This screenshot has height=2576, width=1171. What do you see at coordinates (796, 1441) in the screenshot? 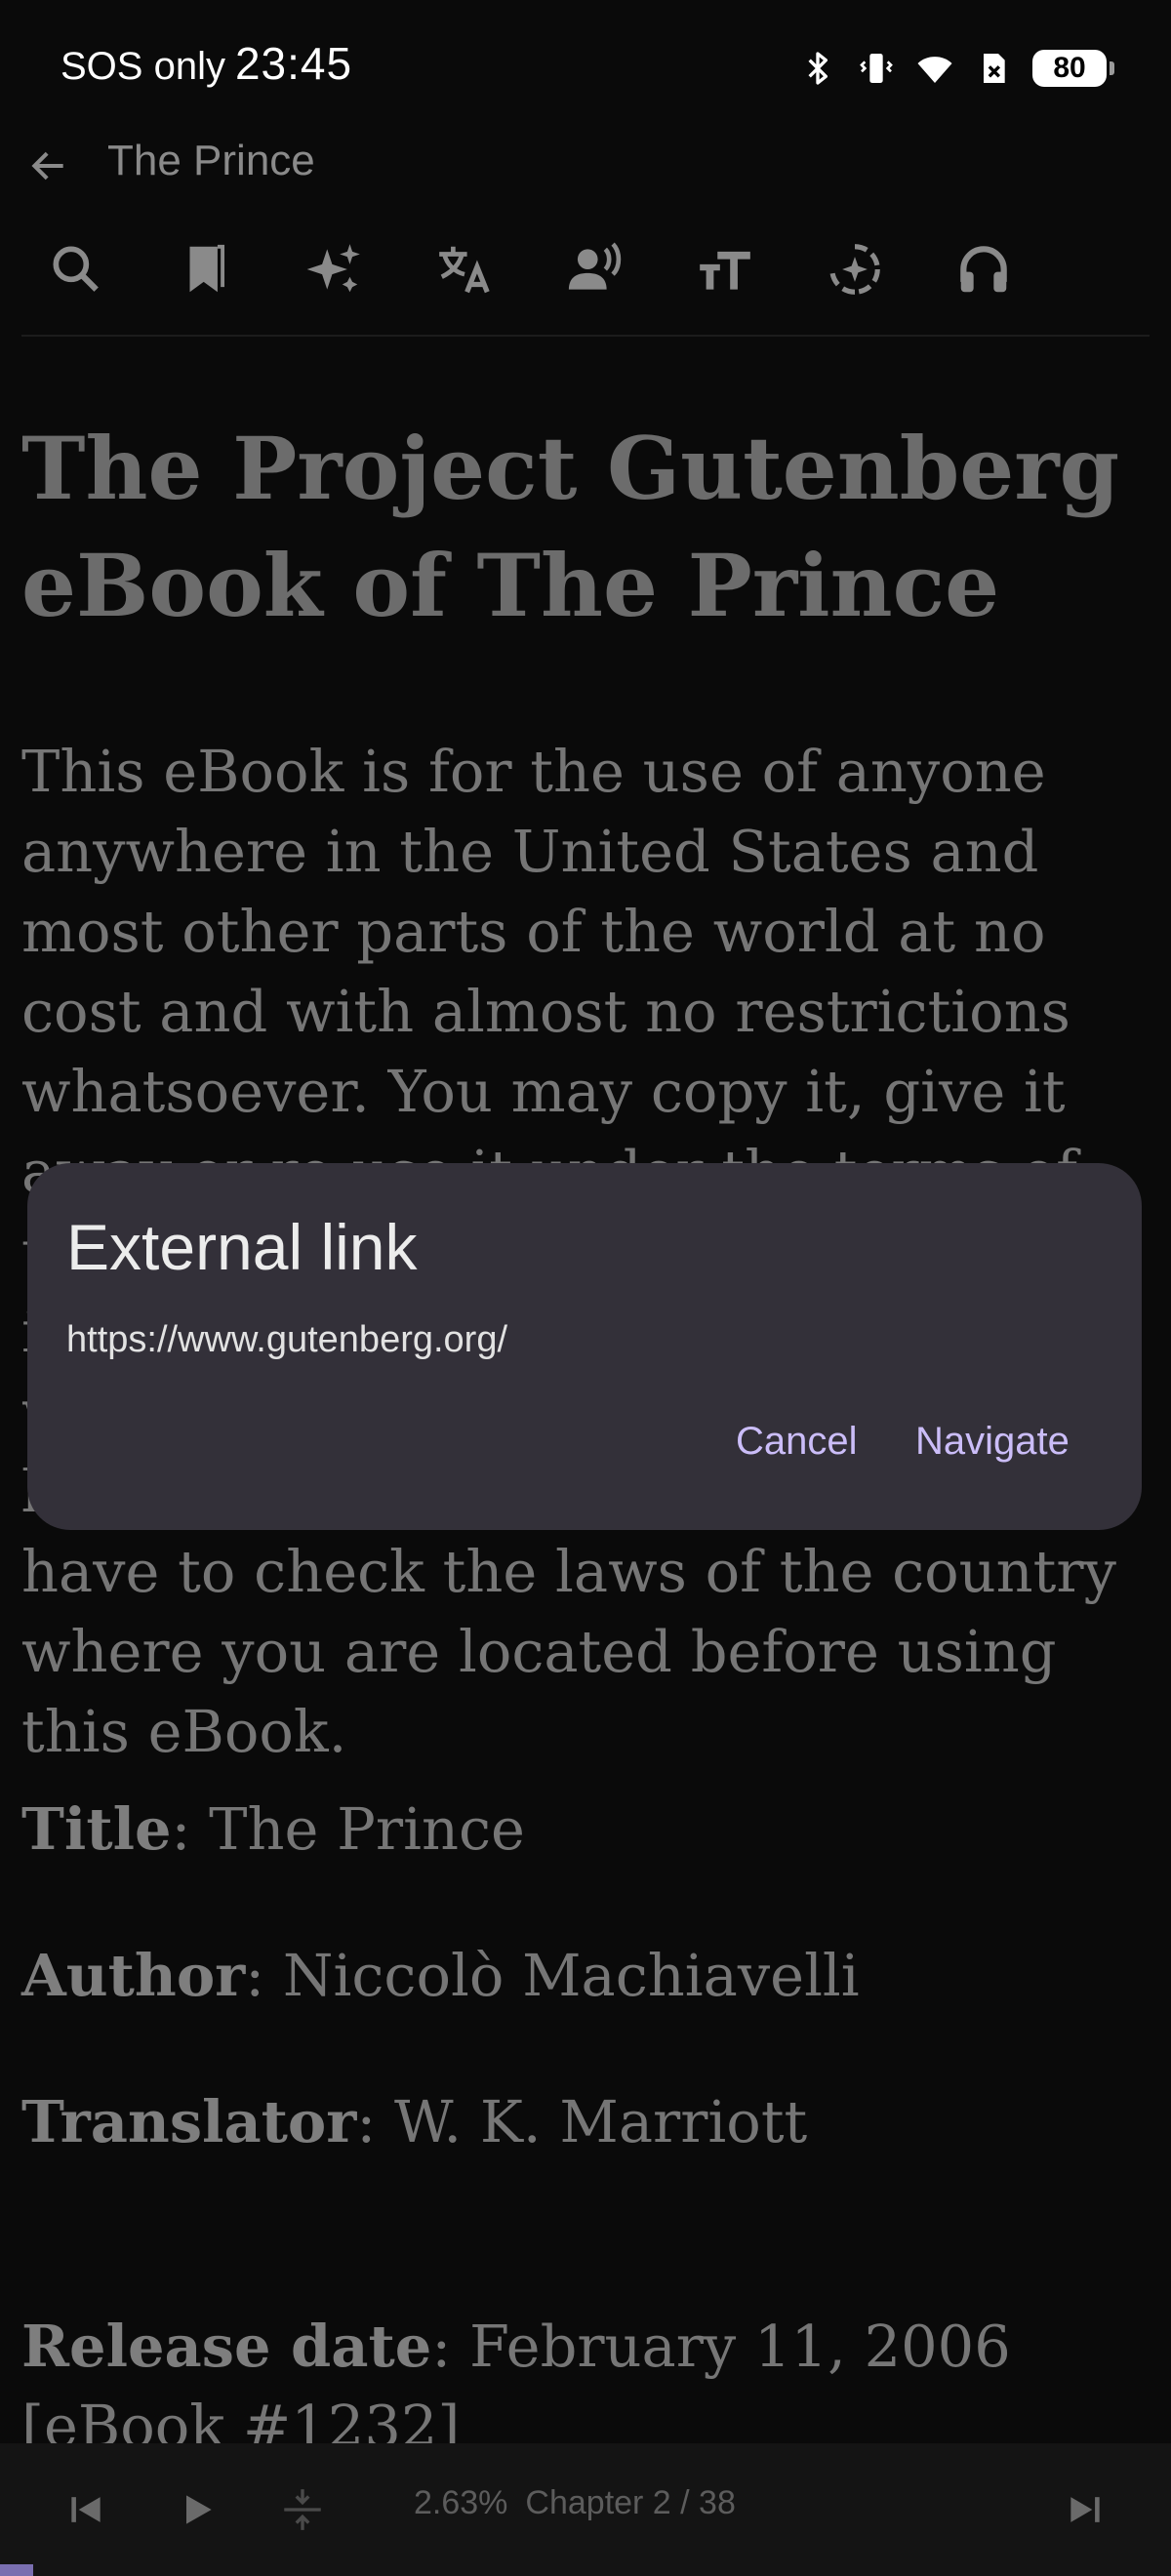
I see `cancel-button: Cancel` at bounding box center [796, 1441].